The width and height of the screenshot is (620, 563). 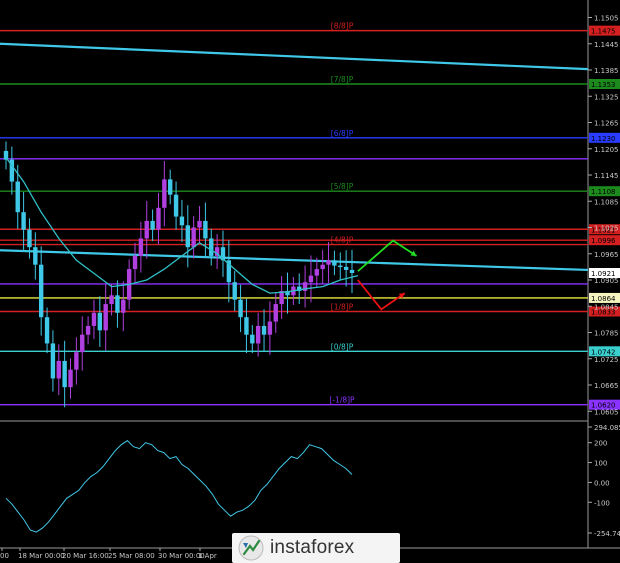 What do you see at coordinates (603, 192) in the screenshot?
I see `murrey-price-label: 1.1108` at bounding box center [603, 192].